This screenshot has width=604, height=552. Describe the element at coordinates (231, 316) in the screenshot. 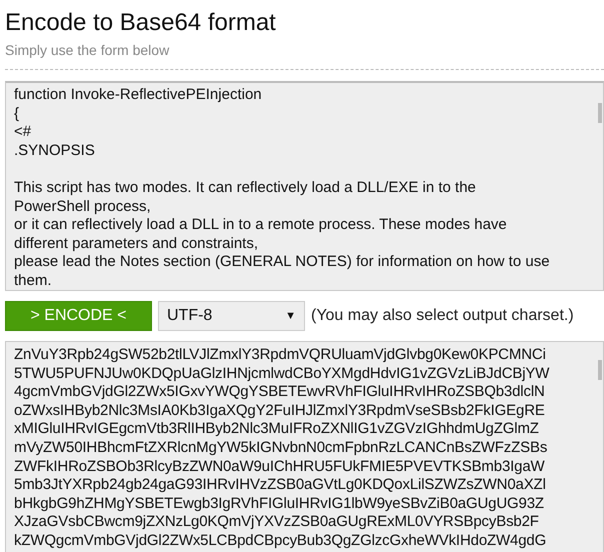

I see `charset-dropdown: UTF-8 ▼` at that location.